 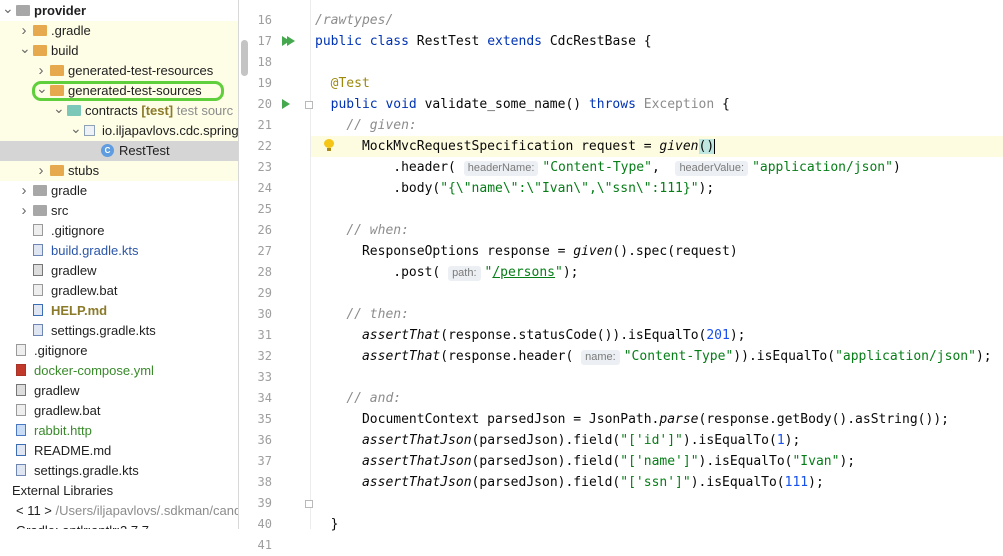 I want to click on code-token: "Ivan", so click(x=816, y=461).